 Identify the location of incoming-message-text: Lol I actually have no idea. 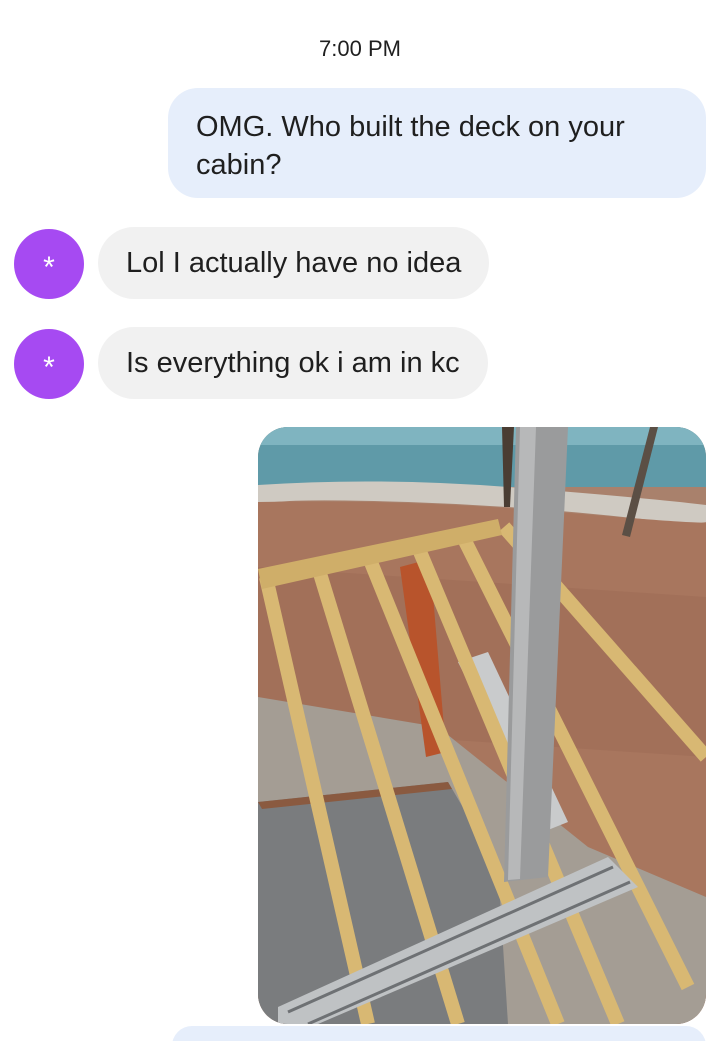
(294, 263).